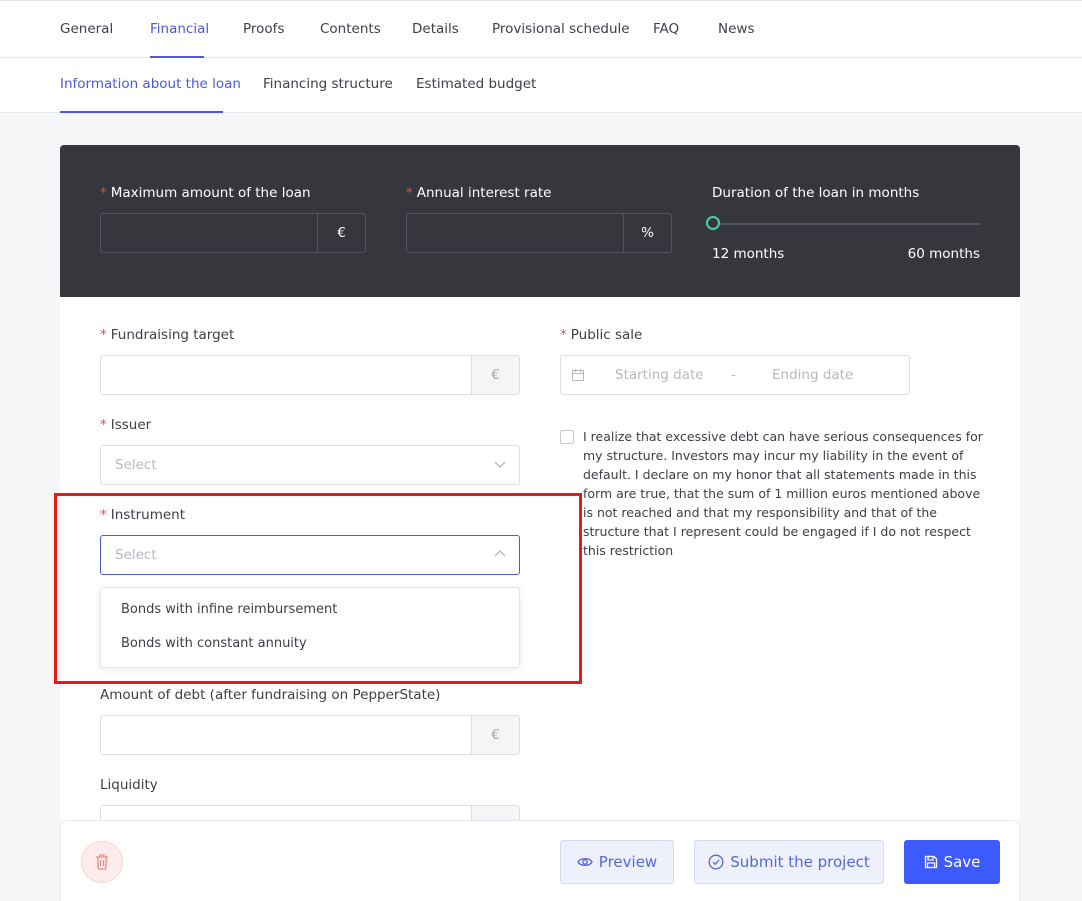  I want to click on max-amount-input: €, so click(233, 233).